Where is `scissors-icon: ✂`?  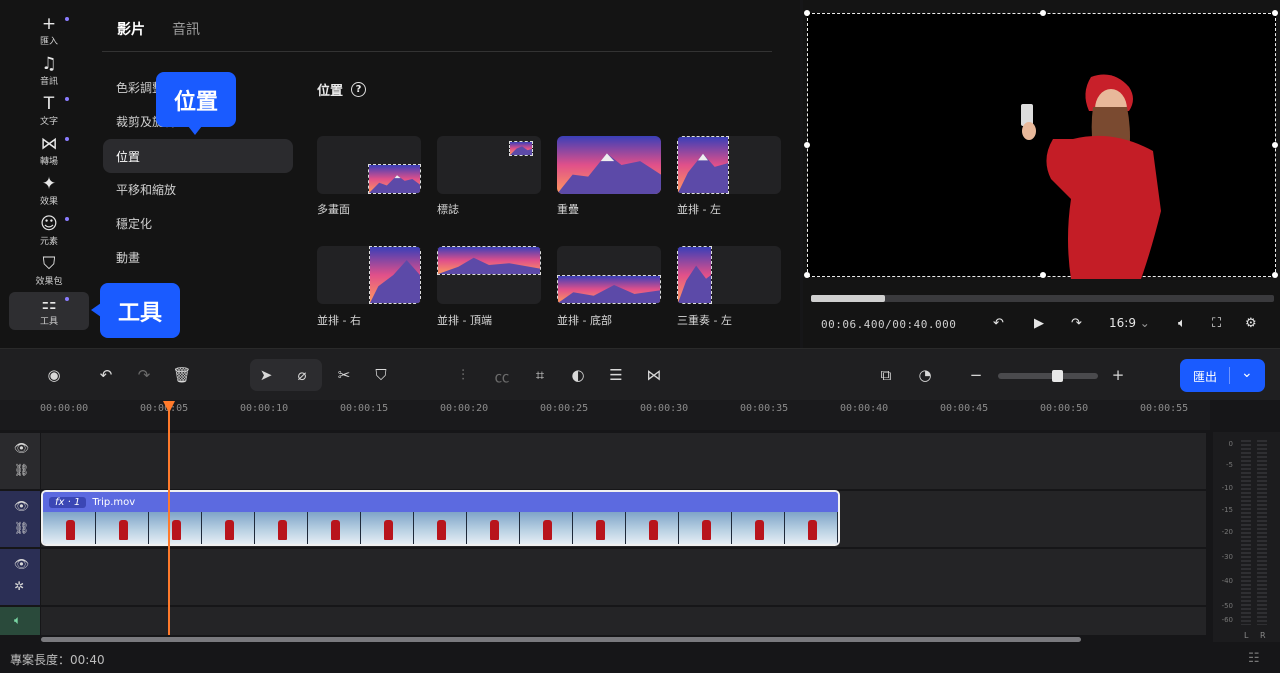
scissors-icon: ✂ is located at coordinates (344, 375).